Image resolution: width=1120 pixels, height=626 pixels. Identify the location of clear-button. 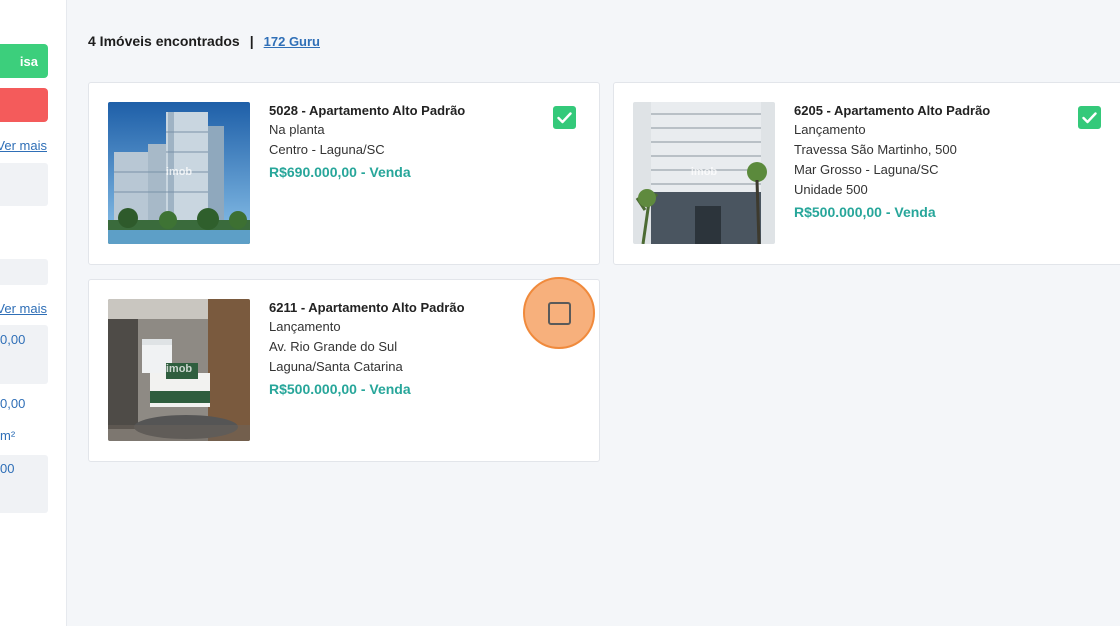
(24, 105).